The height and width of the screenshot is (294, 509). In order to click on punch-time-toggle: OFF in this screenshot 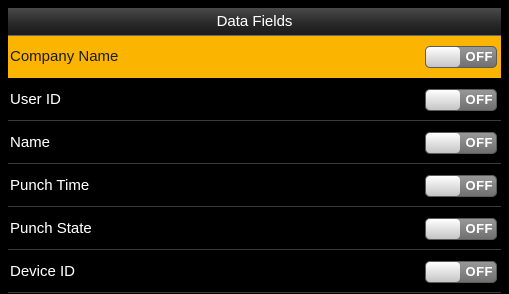, I will do `click(461, 186)`.